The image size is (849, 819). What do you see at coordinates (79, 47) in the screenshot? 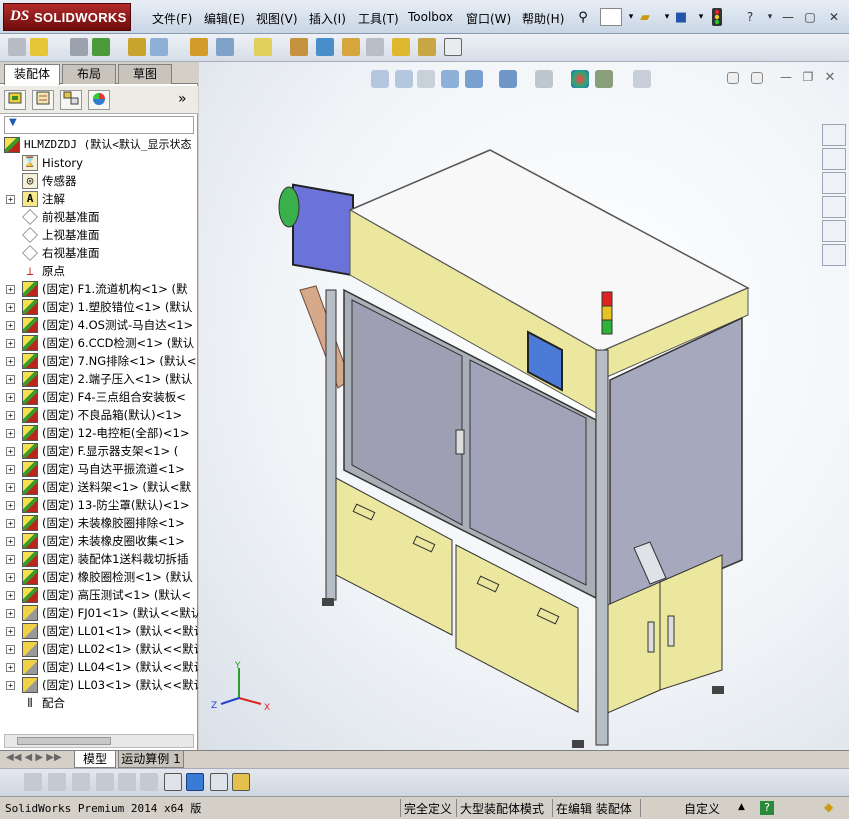
I see `mate-icon` at bounding box center [79, 47].